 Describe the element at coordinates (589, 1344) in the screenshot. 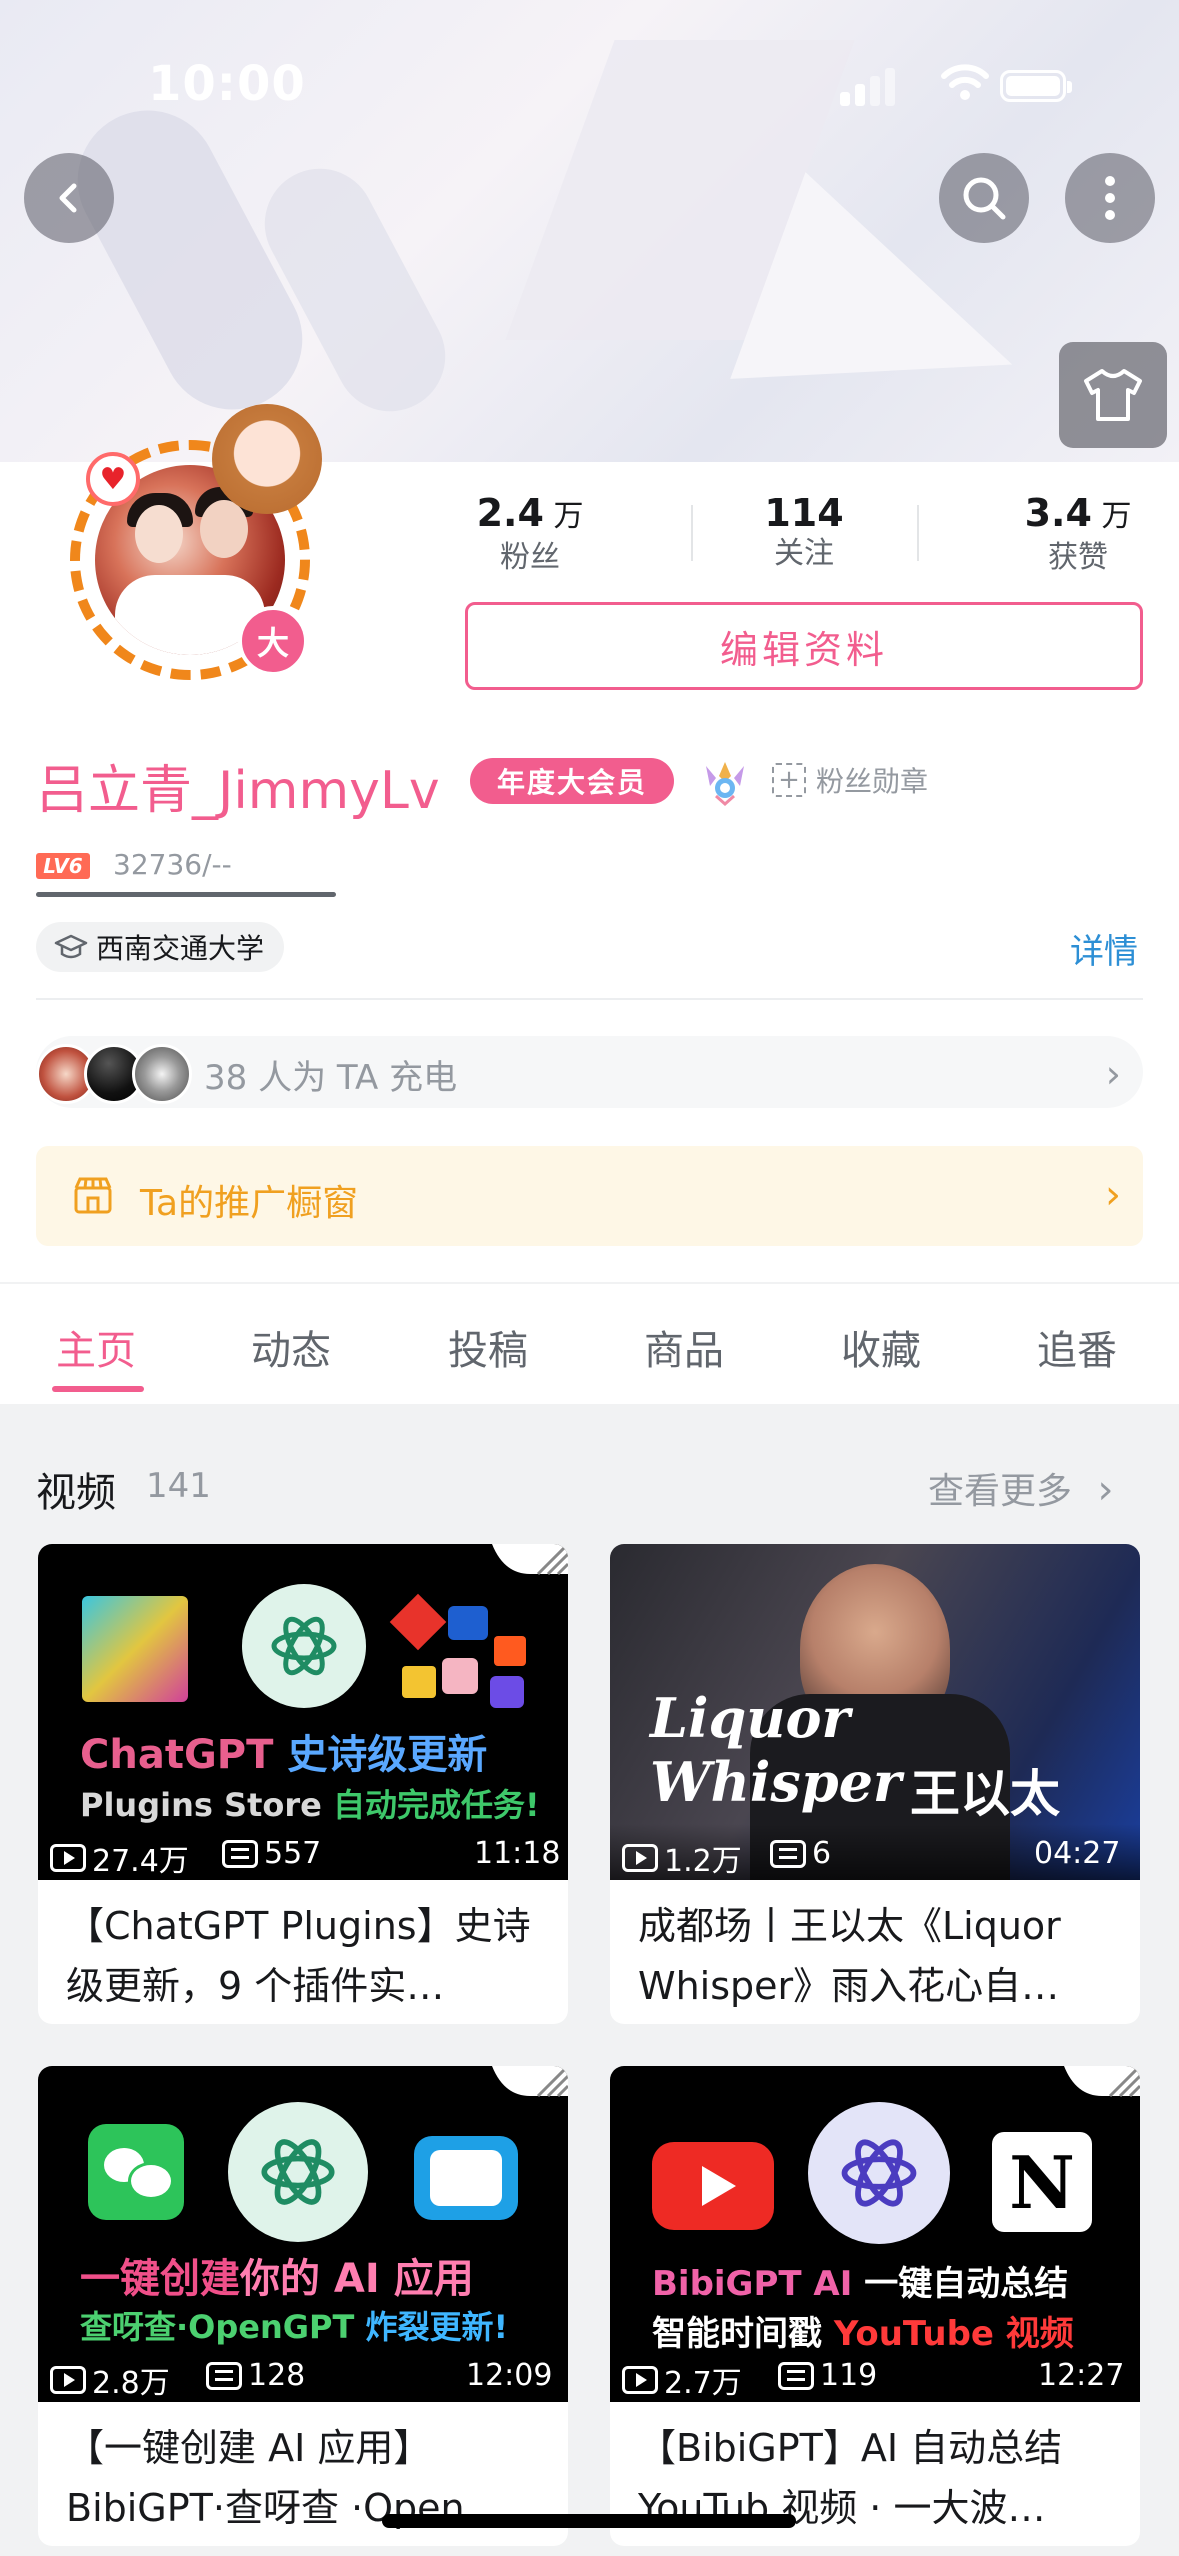

I see `tab-bar: 主页 动态 投稿 商品 收藏 追番` at that location.